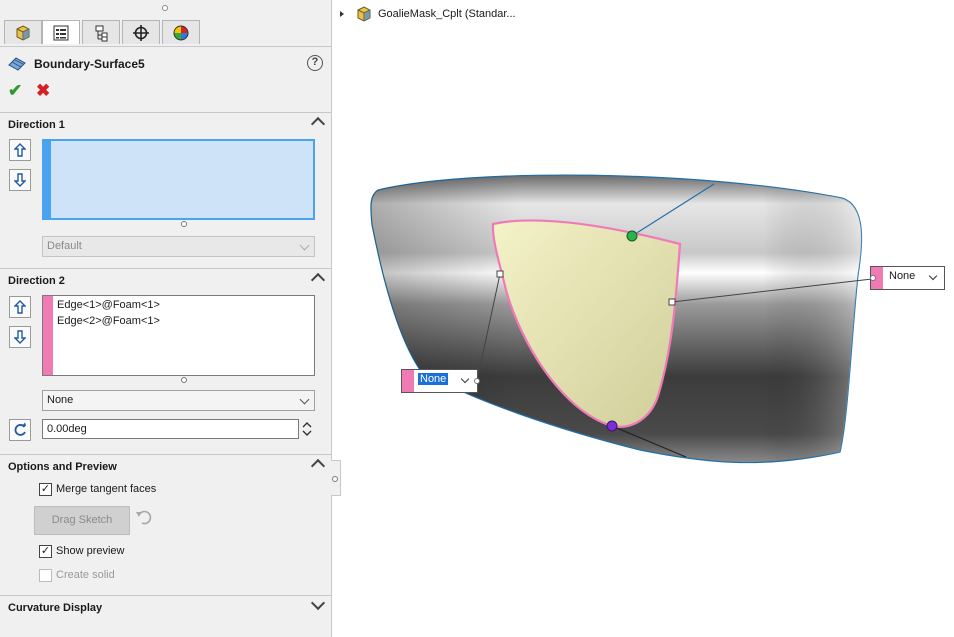 The height and width of the screenshot is (637, 954). What do you see at coordinates (106, 489) in the screenshot?
I see `merge-tangent-faces-label: Merge tangent faces` at bounding box center [106, 489].